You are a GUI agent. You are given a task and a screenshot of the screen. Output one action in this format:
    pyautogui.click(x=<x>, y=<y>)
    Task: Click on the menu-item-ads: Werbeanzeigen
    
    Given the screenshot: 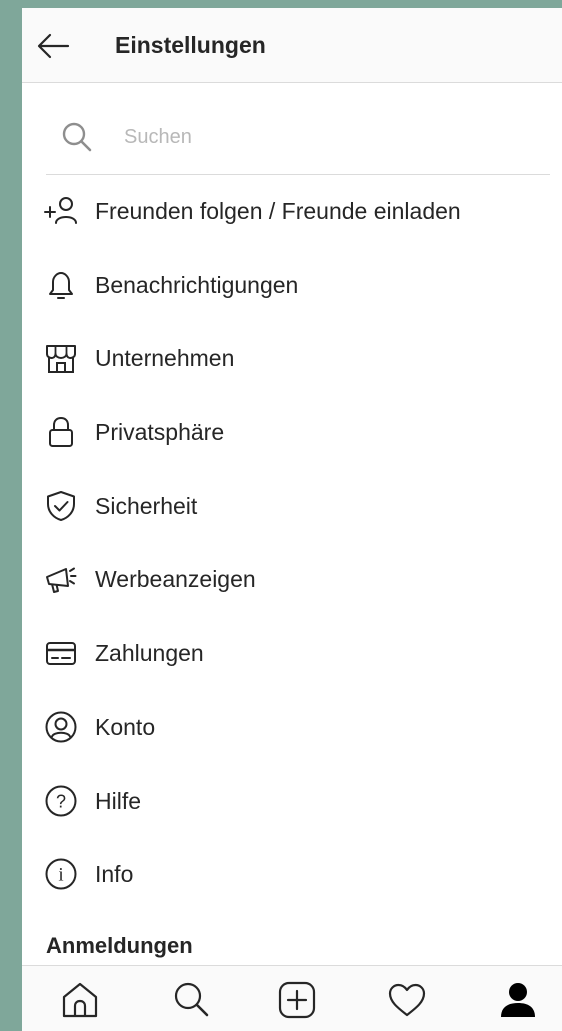 What is the action you would take?
    pyautogui.click(x=292, y=579)
    